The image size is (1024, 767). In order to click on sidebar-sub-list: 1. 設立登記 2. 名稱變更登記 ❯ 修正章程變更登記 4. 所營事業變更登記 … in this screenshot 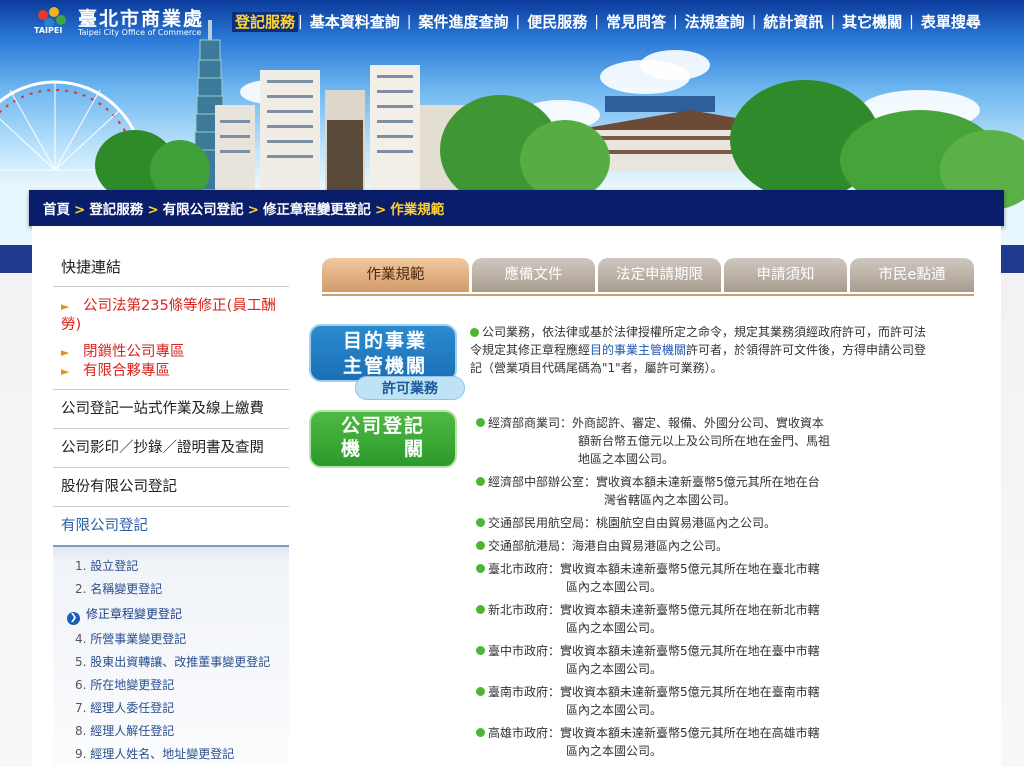, I will do `click(171, 656)`.